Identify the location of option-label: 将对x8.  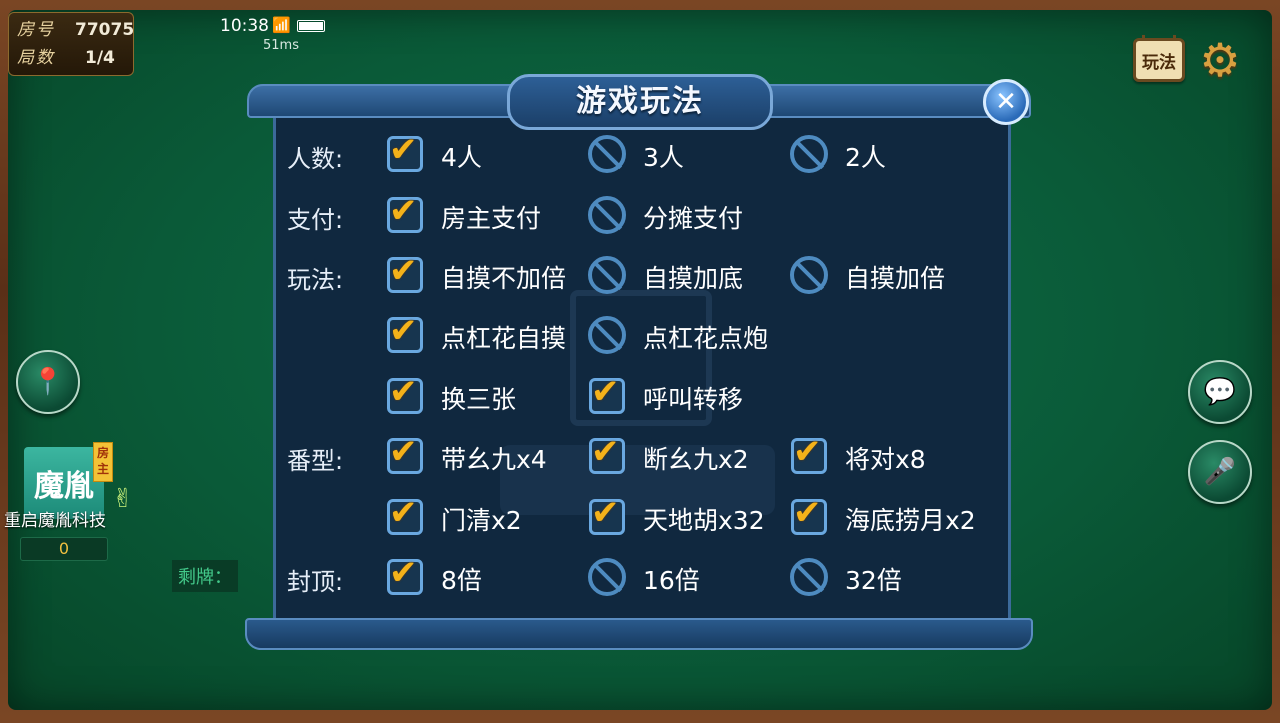
(885, 459).